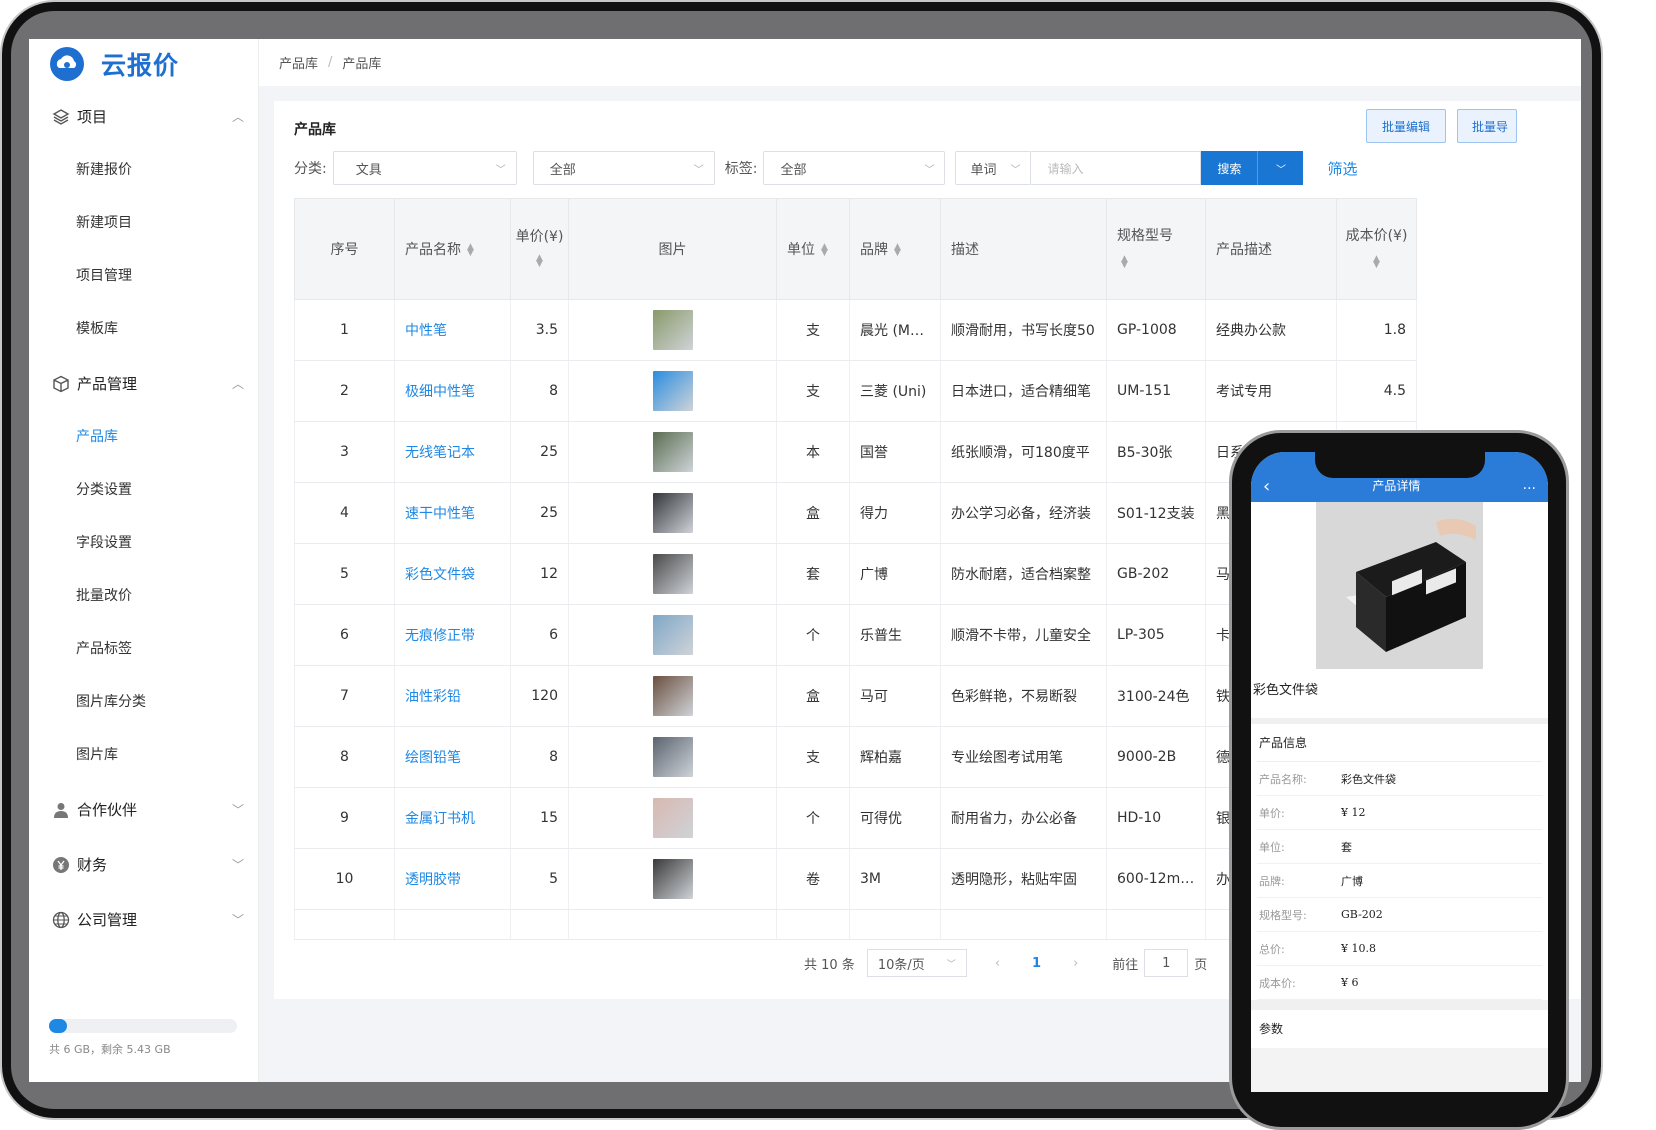 This screenshot has height=1130, width=1656. I want to click on sidebar-group-2: 合作伙伴 ﹀, so click(143, 809).